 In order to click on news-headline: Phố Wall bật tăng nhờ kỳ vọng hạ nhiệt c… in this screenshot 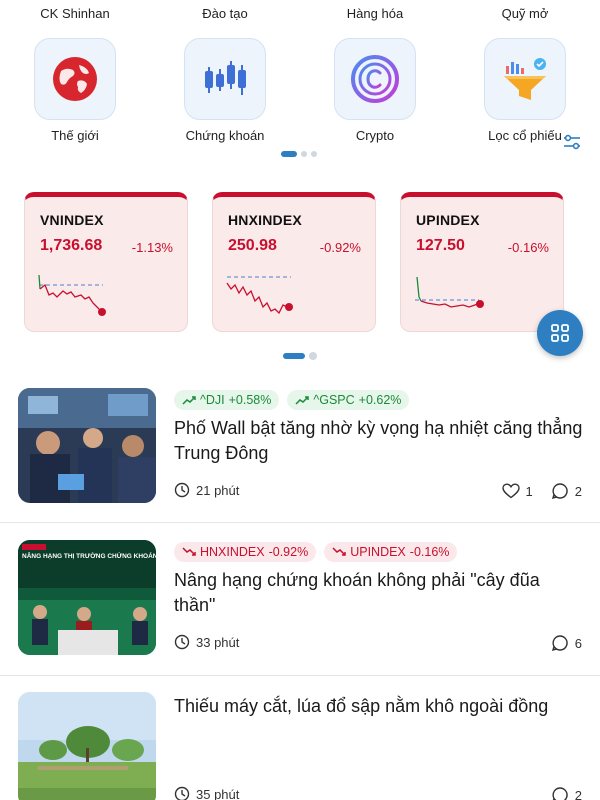, I will do `click(379, 441)`.